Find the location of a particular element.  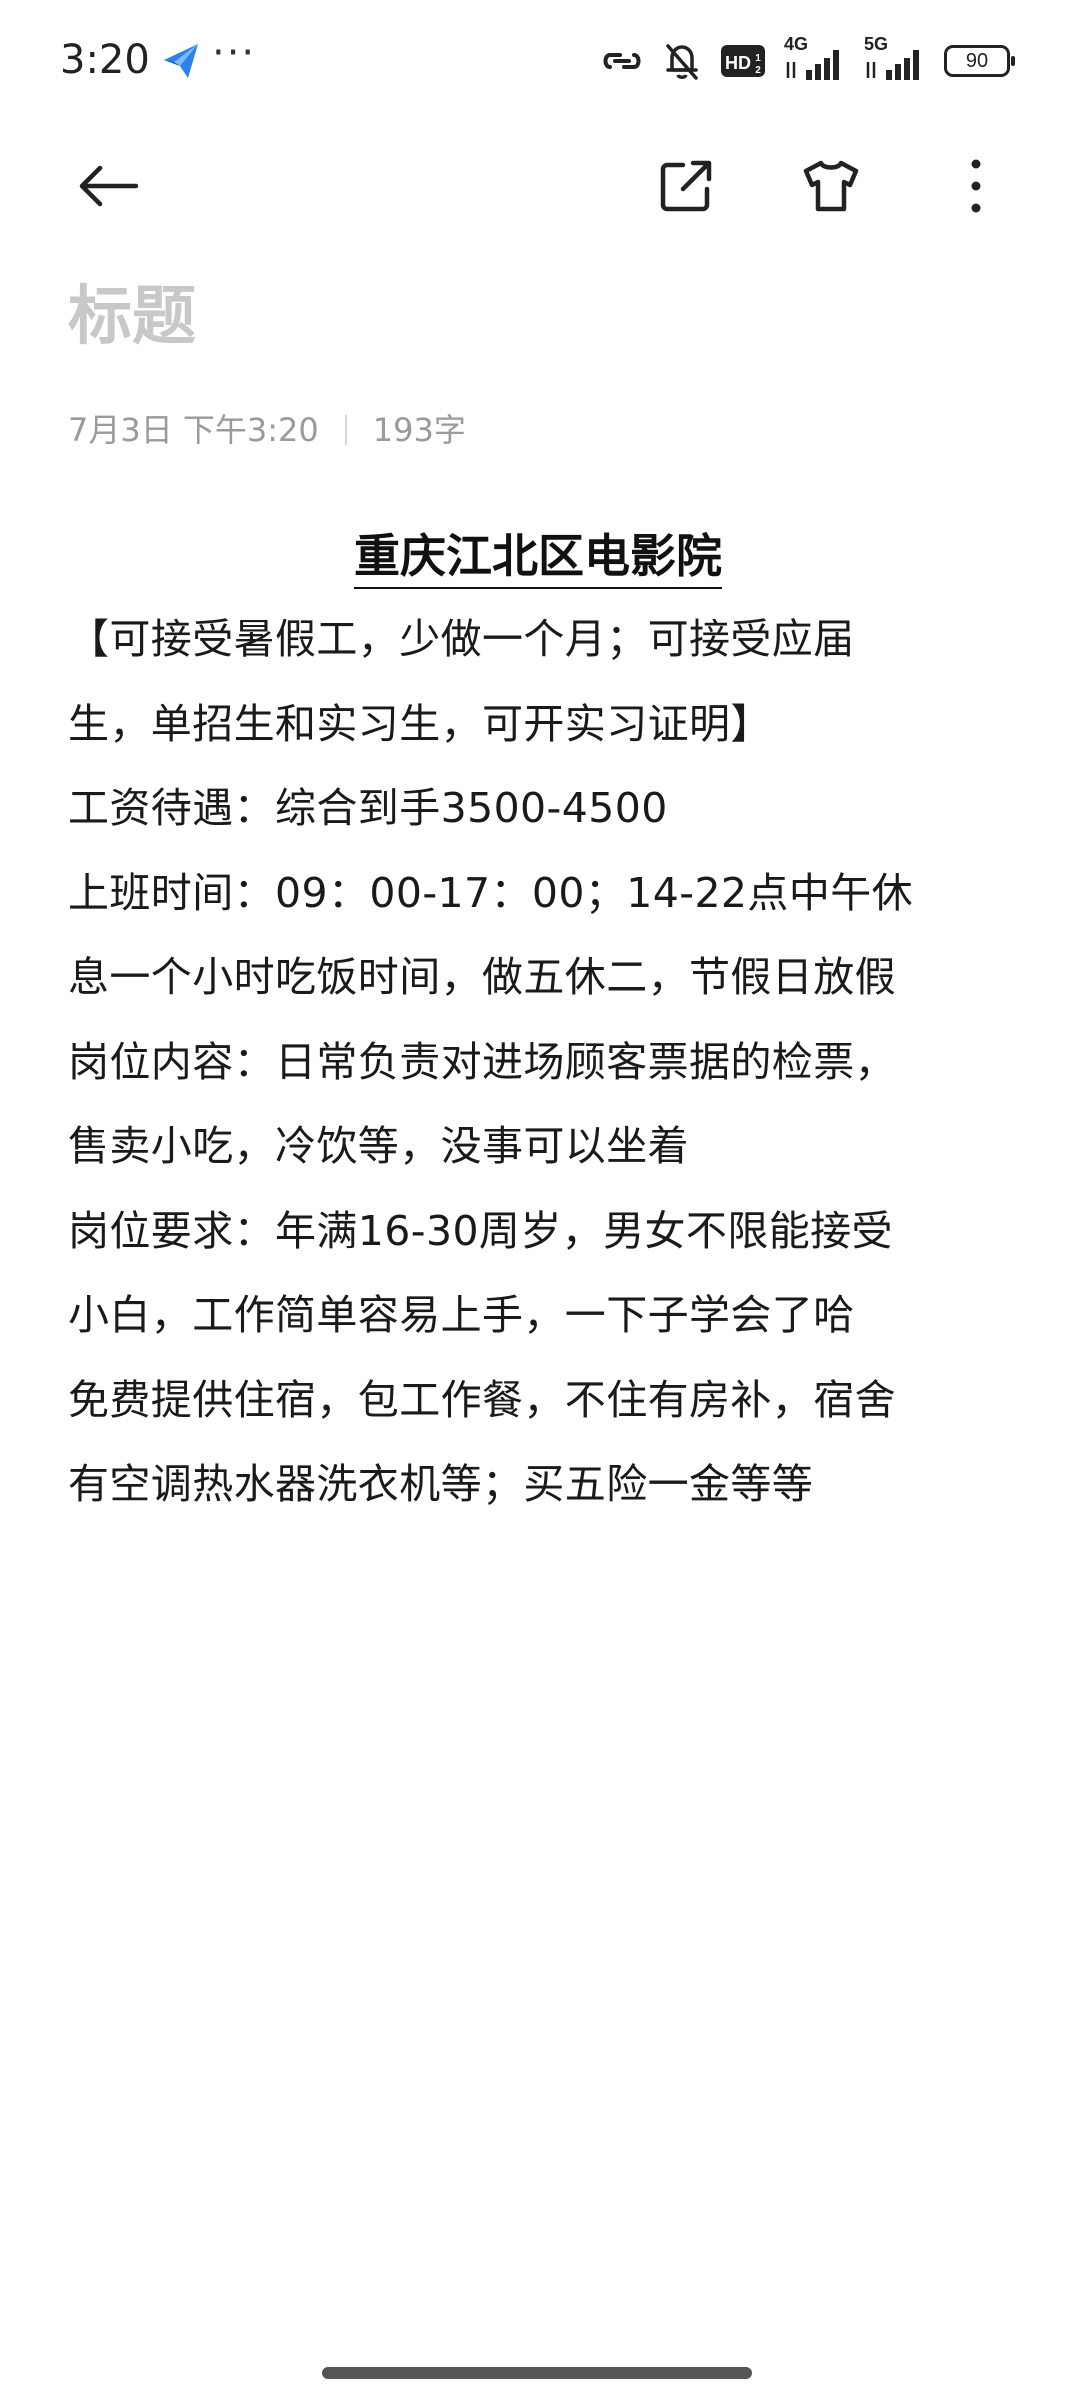

note-meta: 7月3日 下午3:20 193字 is located at coordinates (267, 430).